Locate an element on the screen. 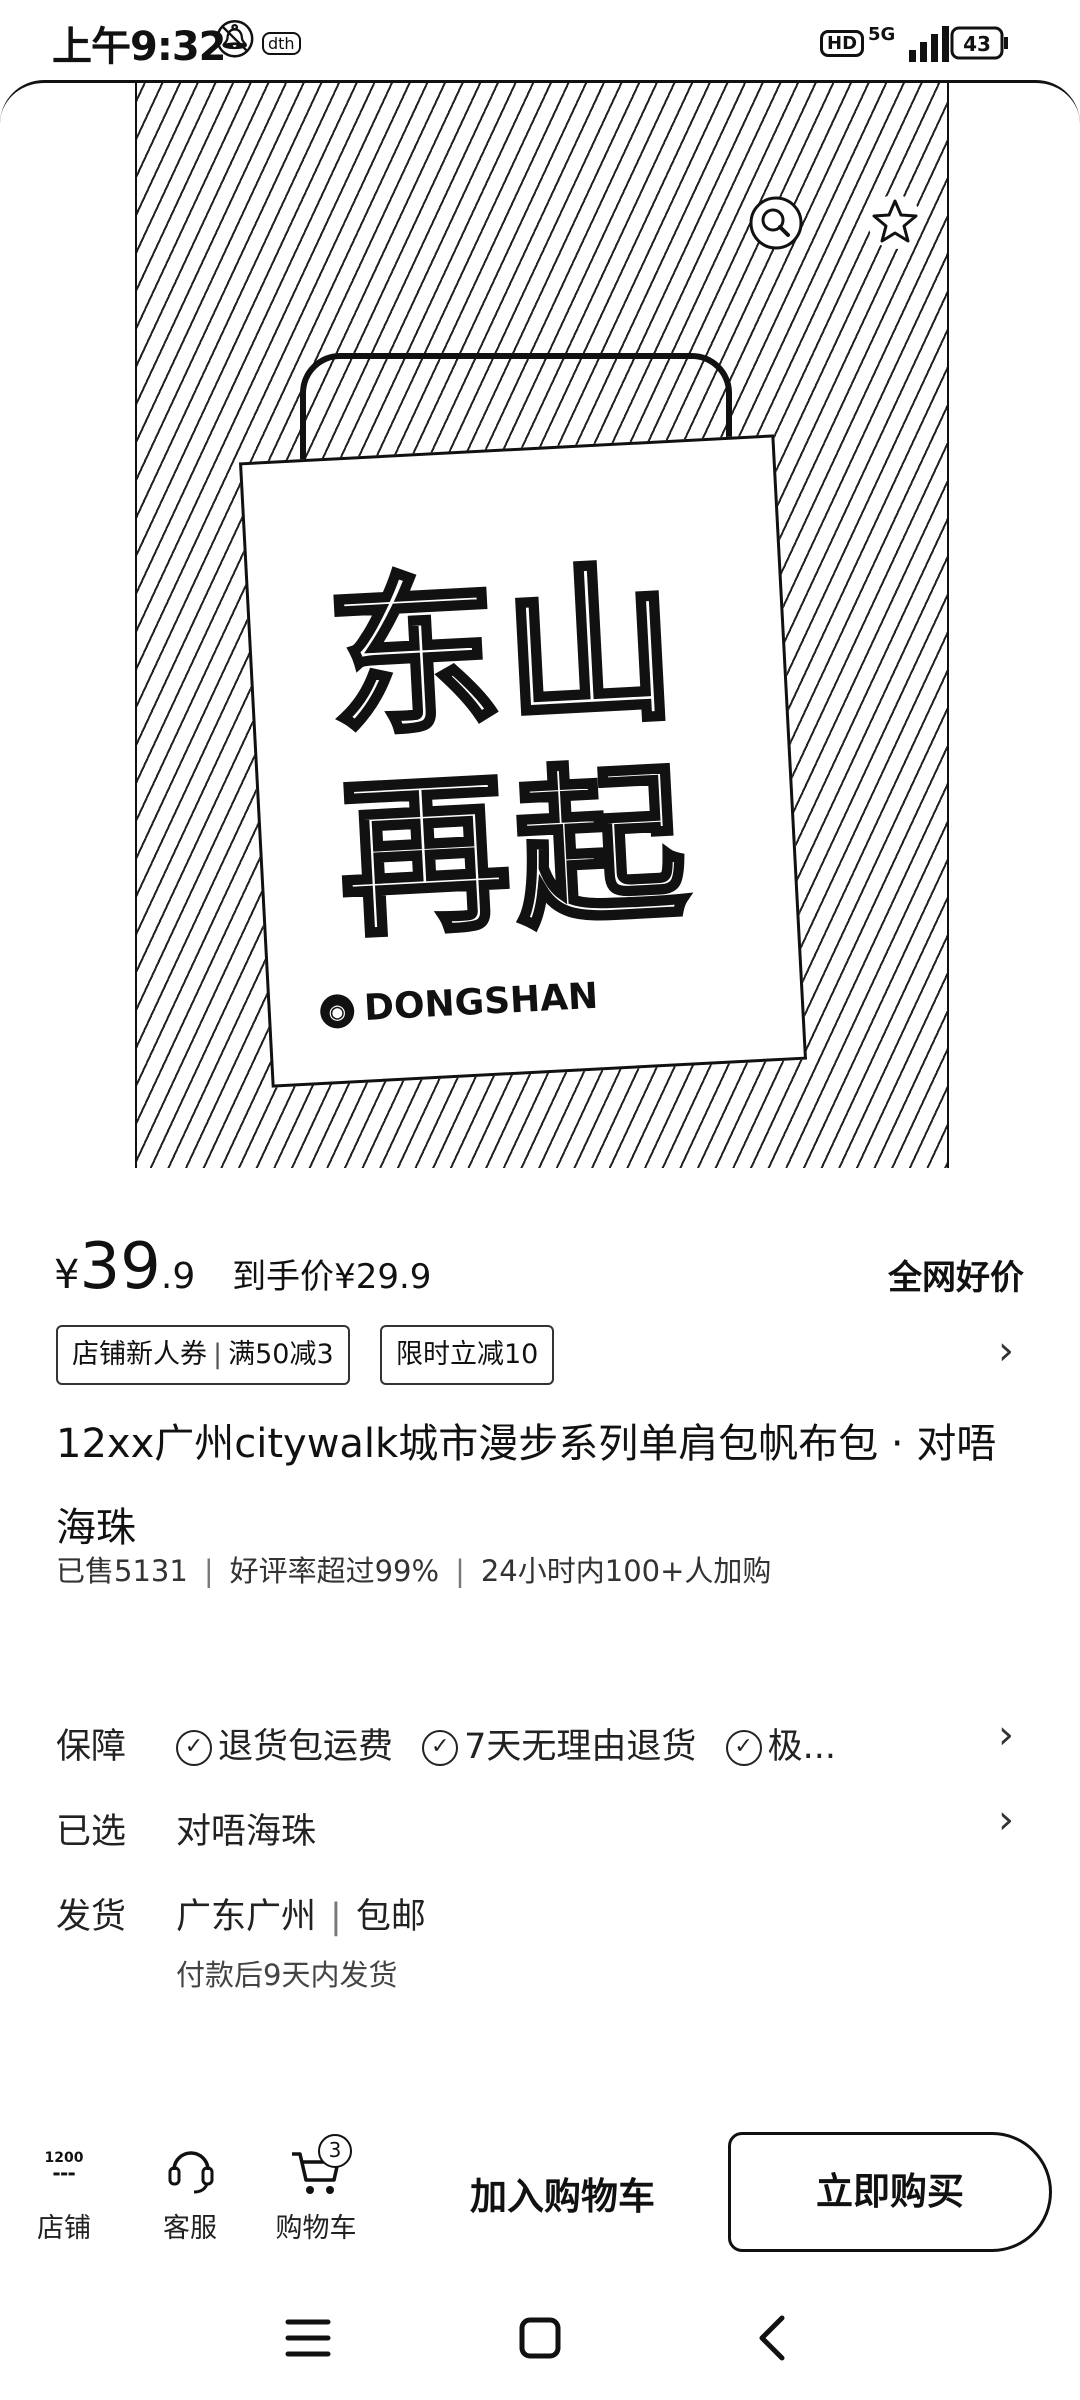  product-title: 12xx广州citywalk城市漫步系列单肩包帆布包 · 对唔海珠 is located at coordinates (526, 1486).